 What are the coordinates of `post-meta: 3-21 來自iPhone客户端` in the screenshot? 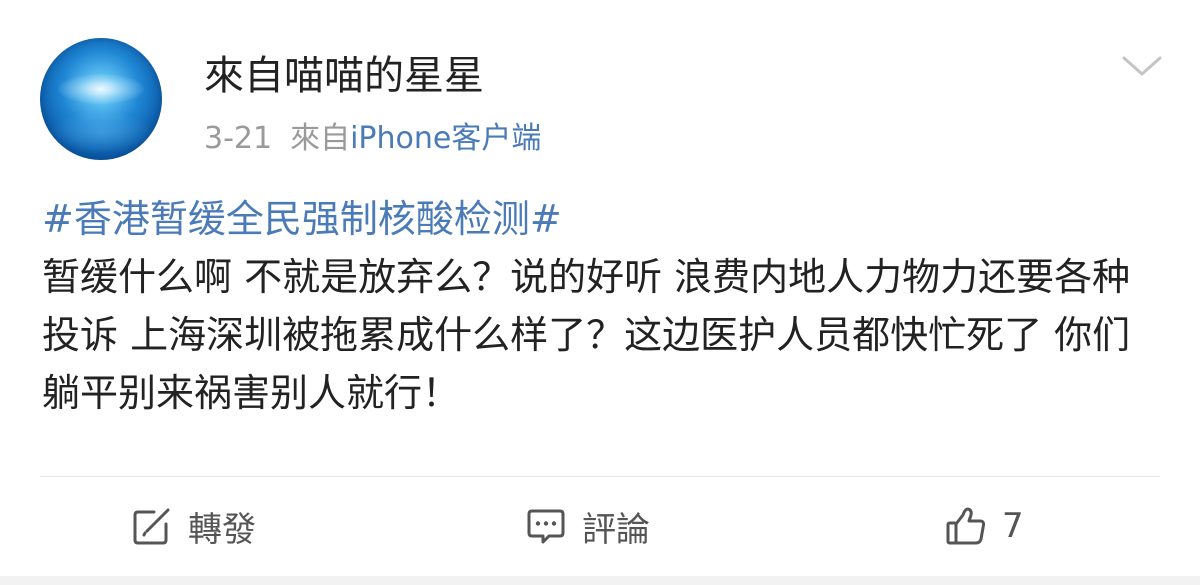 It's located at (372, 139).